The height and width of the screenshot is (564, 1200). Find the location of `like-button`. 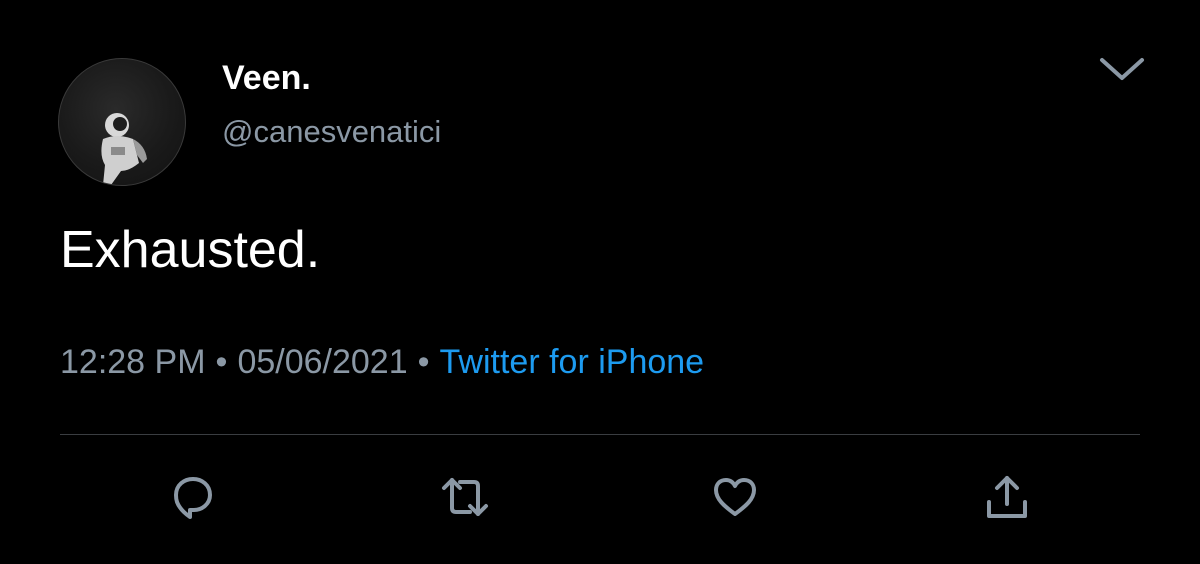

like-button is located at coordinates (735, 497).